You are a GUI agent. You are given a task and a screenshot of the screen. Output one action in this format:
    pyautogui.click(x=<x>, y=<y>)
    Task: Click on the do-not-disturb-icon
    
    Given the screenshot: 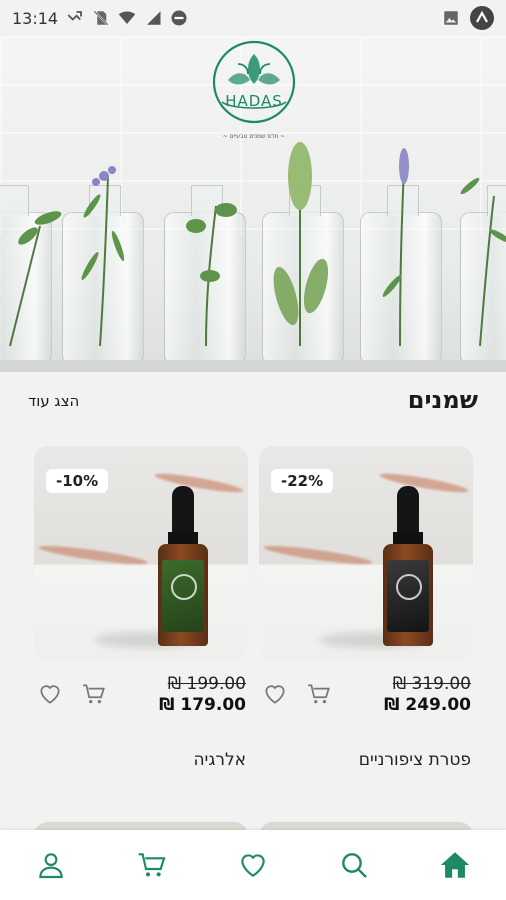 What is the action you would take?
    pyautogui.click(x=179, y=18)
    